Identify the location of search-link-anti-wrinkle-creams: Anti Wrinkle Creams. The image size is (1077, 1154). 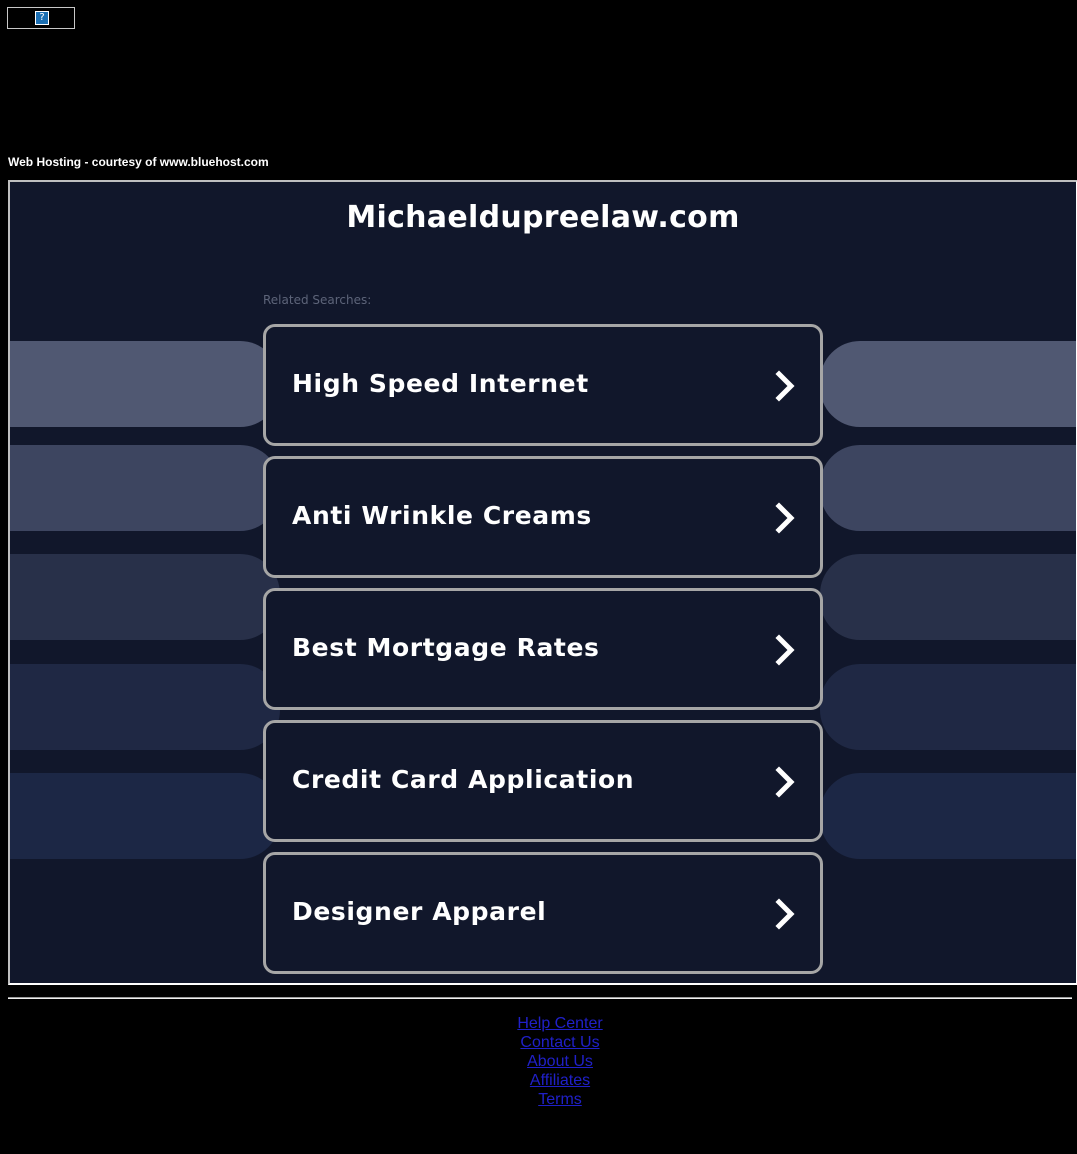
(543, 517).